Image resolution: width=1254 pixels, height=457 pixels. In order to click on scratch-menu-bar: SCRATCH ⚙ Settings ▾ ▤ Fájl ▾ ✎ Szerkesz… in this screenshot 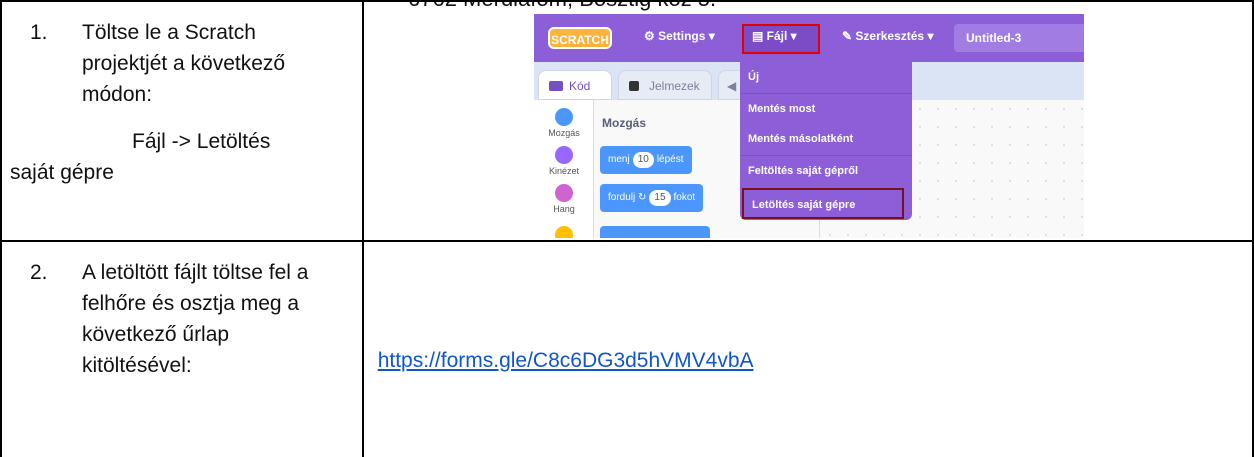, I will do `click(809, 38)`.